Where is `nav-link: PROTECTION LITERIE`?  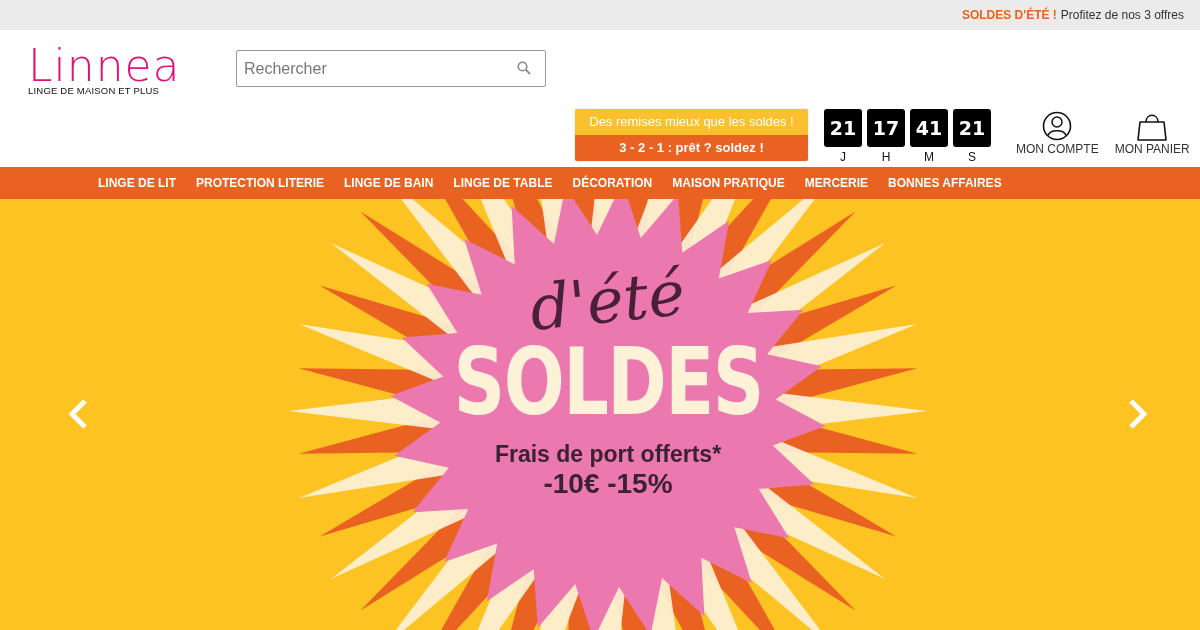
nav-link: PROTECTION LITERIE is located at coordinates (260, 183).